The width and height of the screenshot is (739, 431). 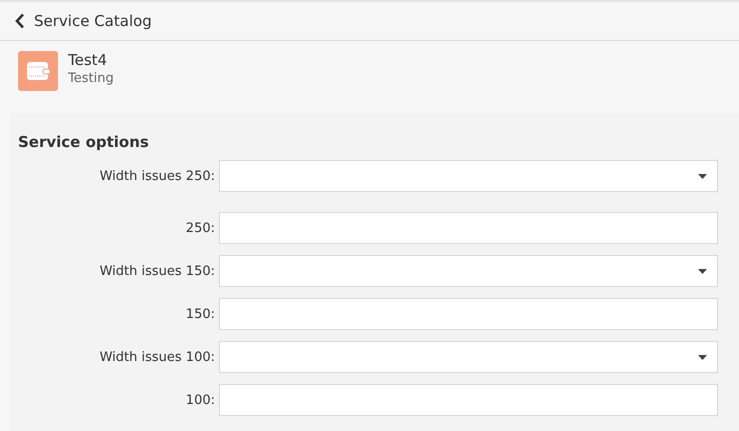 What do you see at coordinates (199, 228) in the screenshot?
I see `field-label: 250:` at bounding box center [199, 228].